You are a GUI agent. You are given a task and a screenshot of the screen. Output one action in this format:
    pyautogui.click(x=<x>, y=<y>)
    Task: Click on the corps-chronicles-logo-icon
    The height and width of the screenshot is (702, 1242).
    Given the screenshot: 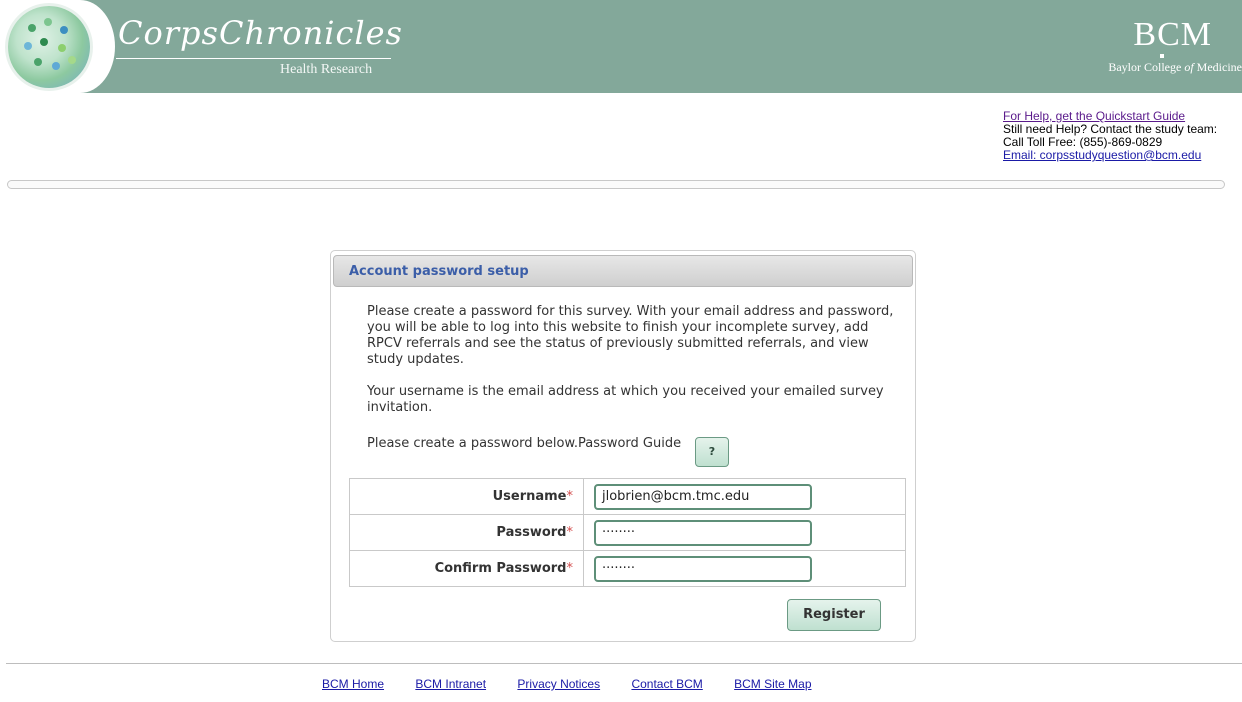 What is the action you would take?
    pyautogui.click(x=49, y=47)
    